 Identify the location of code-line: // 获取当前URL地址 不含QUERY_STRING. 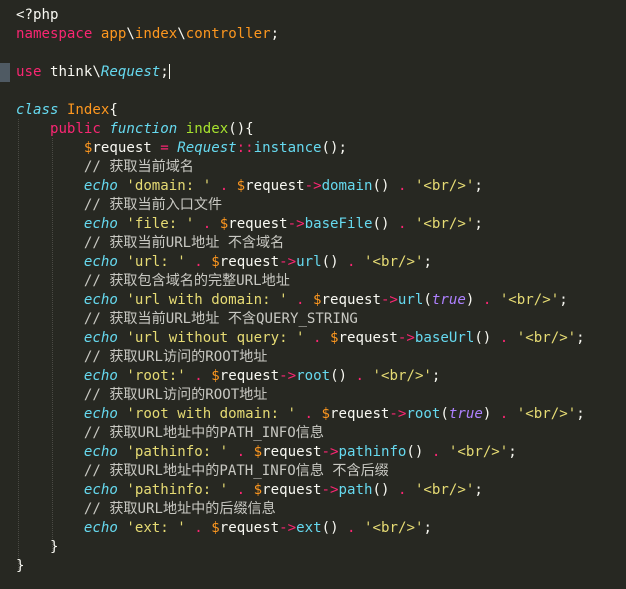
(187, 319).